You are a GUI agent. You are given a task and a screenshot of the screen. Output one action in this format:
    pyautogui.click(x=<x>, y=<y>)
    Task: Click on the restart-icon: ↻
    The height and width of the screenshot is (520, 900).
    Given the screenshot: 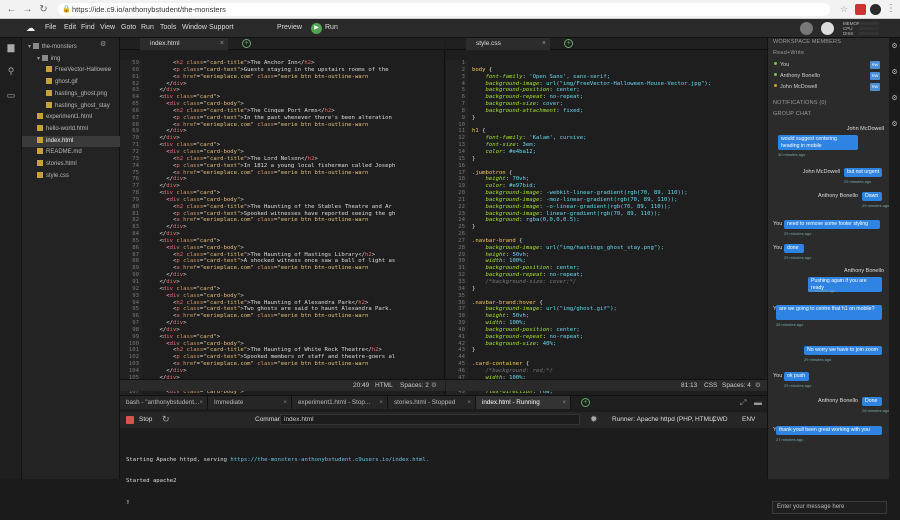 What is the action you would take?
    pyautogui.click(x=166, y=419)
    